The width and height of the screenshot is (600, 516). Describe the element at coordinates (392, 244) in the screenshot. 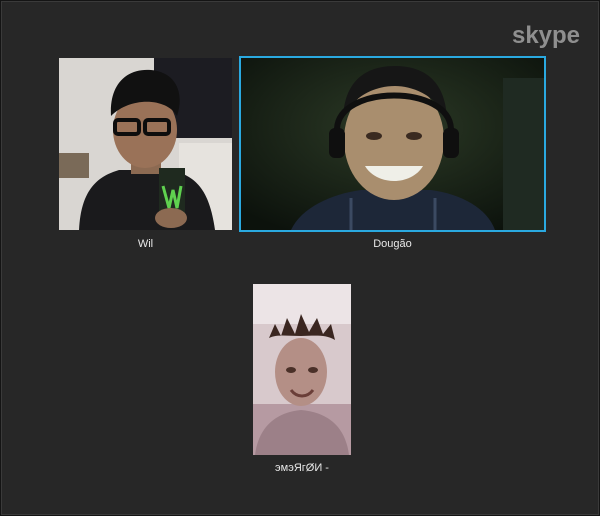

I see `participant-name-label: Dougão` at that location.